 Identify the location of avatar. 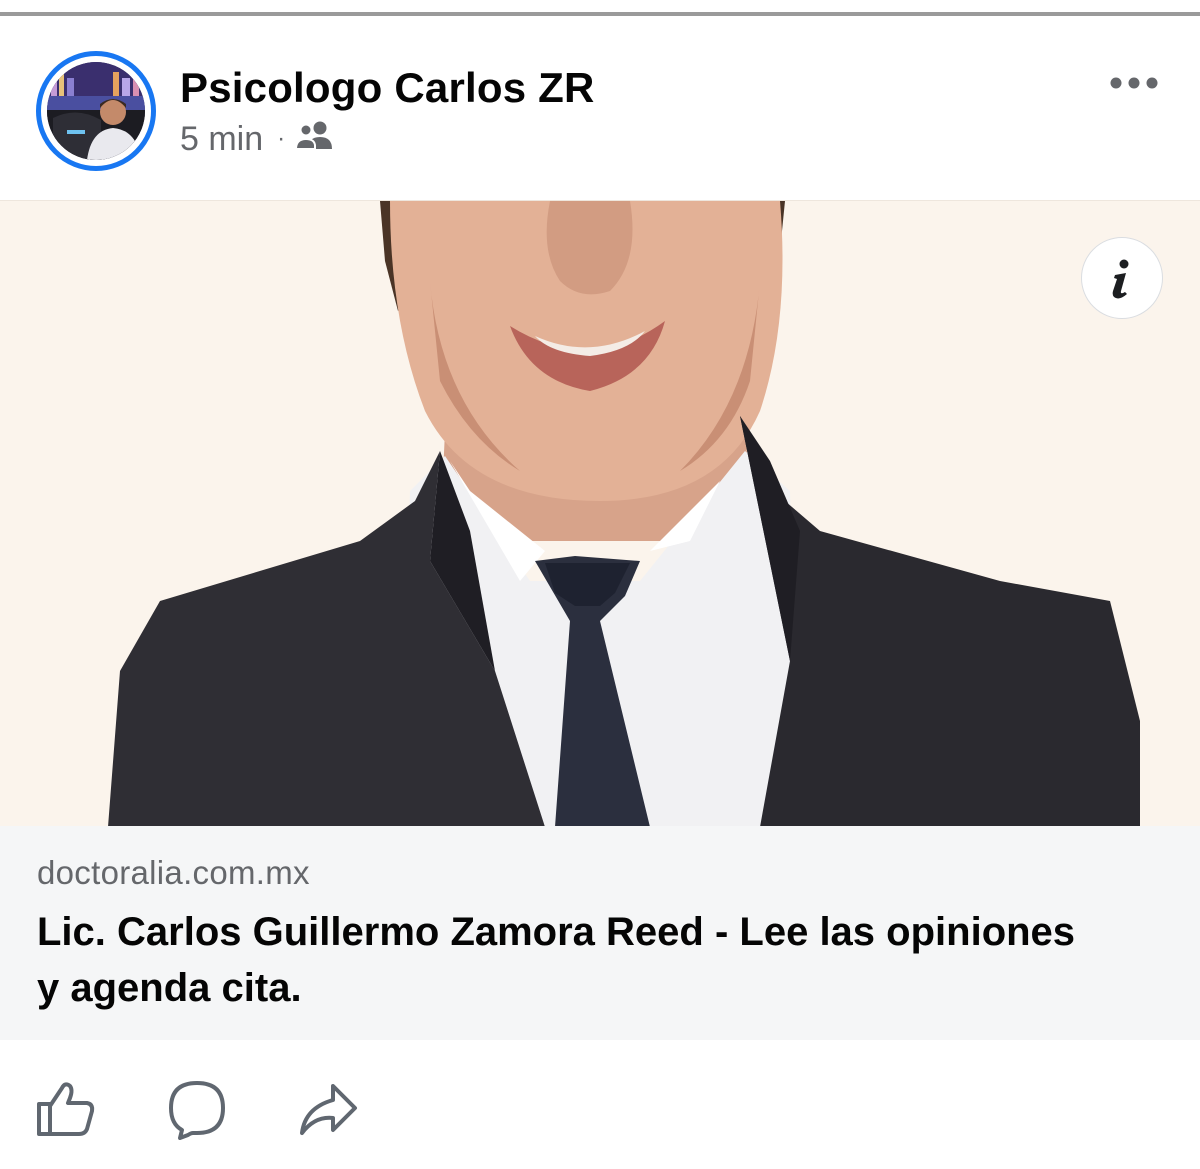
(96, 111).